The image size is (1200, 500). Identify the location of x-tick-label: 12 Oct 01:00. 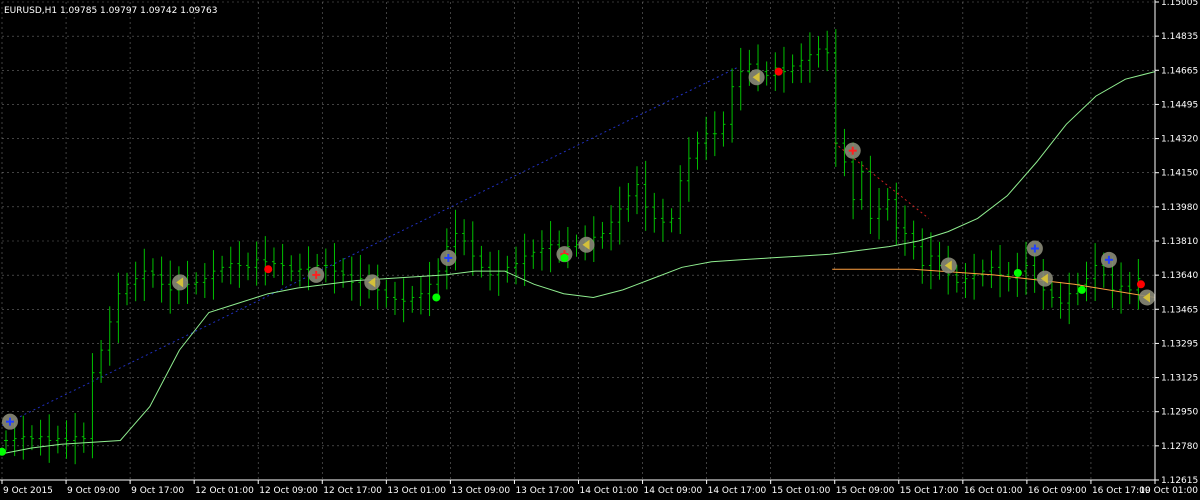
(224, 491).